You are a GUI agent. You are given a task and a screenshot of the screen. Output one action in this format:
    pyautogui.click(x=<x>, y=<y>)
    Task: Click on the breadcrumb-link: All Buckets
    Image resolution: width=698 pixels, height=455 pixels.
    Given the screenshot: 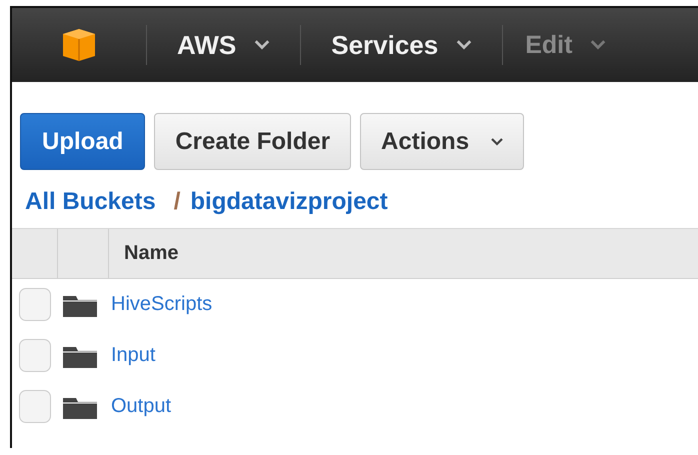 What is the action you would take?
    pyautogui.click(x=90, y=202)
    